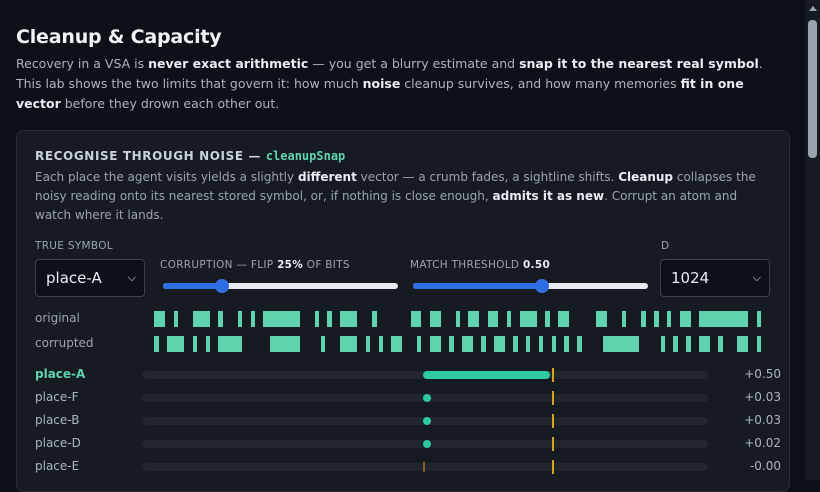 The height and width of the screenshot is (492, 820). What do you see at coordinates (812, 240) in the screenshot?
I see `scrollbar` at bounding box center [812, 240].